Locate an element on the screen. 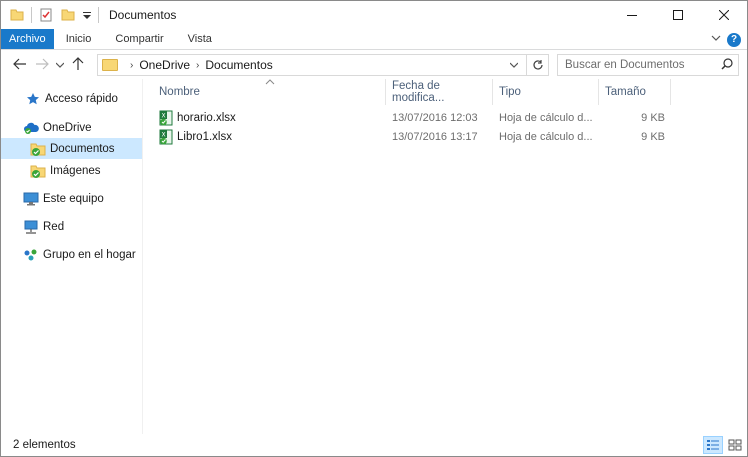 The height and width of the screenshot is (457, 748). up-arrow-icon is located at coordinates (78, 63).